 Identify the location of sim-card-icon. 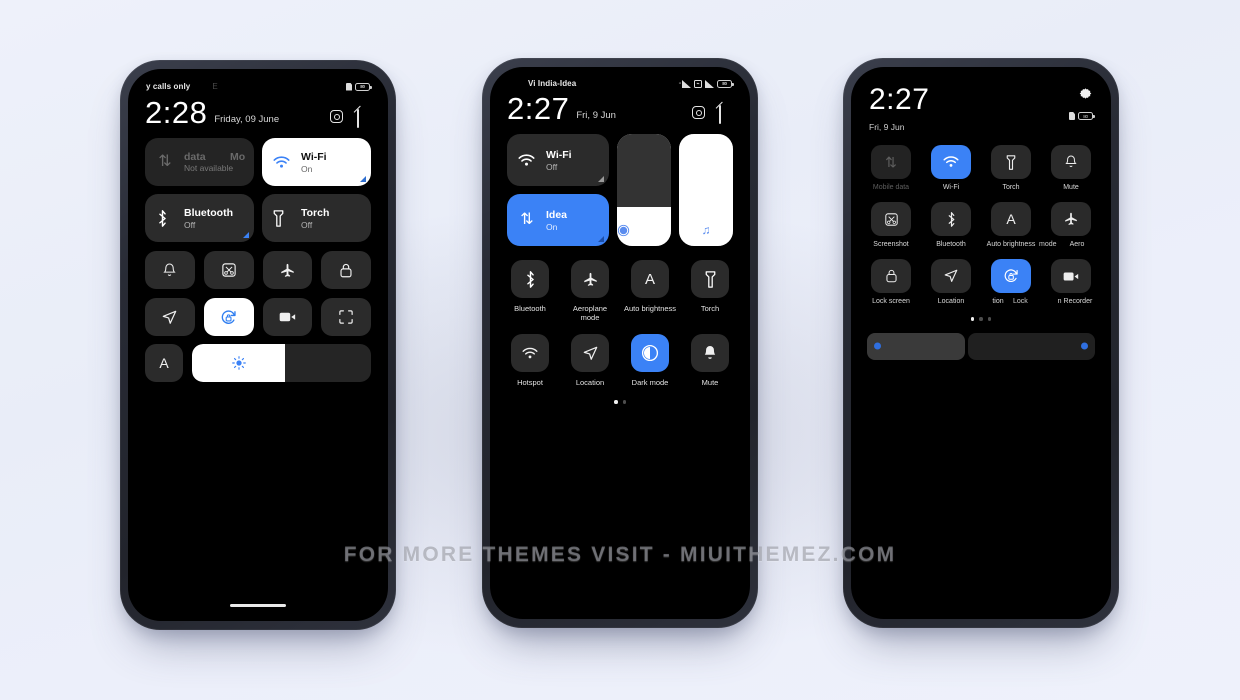
(349, 86).